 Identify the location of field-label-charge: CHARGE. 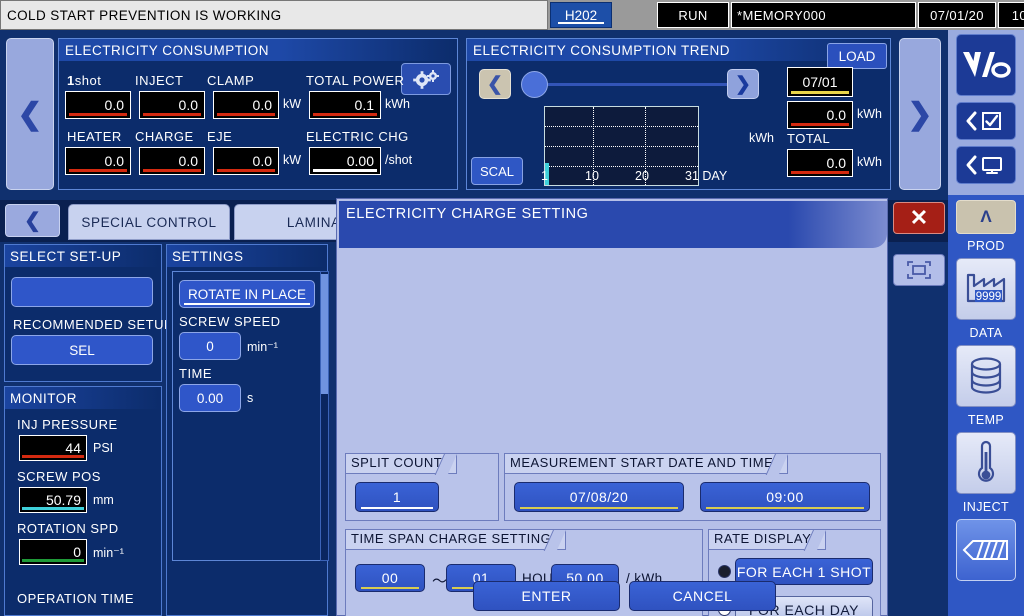
(164, 136).